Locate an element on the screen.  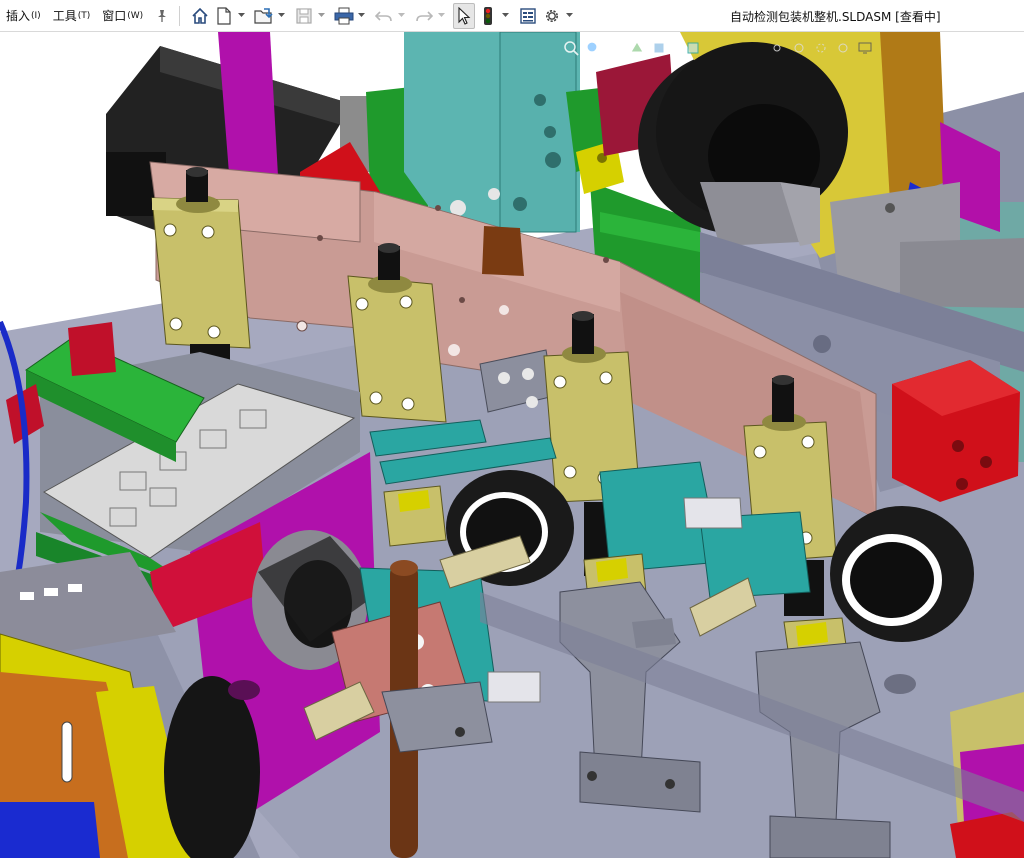
redo-icon is located at coordinates (424, 16).